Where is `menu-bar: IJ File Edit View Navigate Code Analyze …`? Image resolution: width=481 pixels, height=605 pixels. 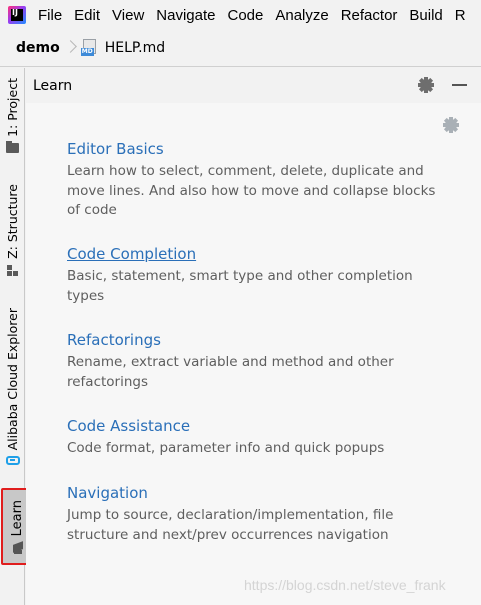 menu-bar: IJ File Edit View Navigate Code Analyze … is located at coordinates (240, 15).